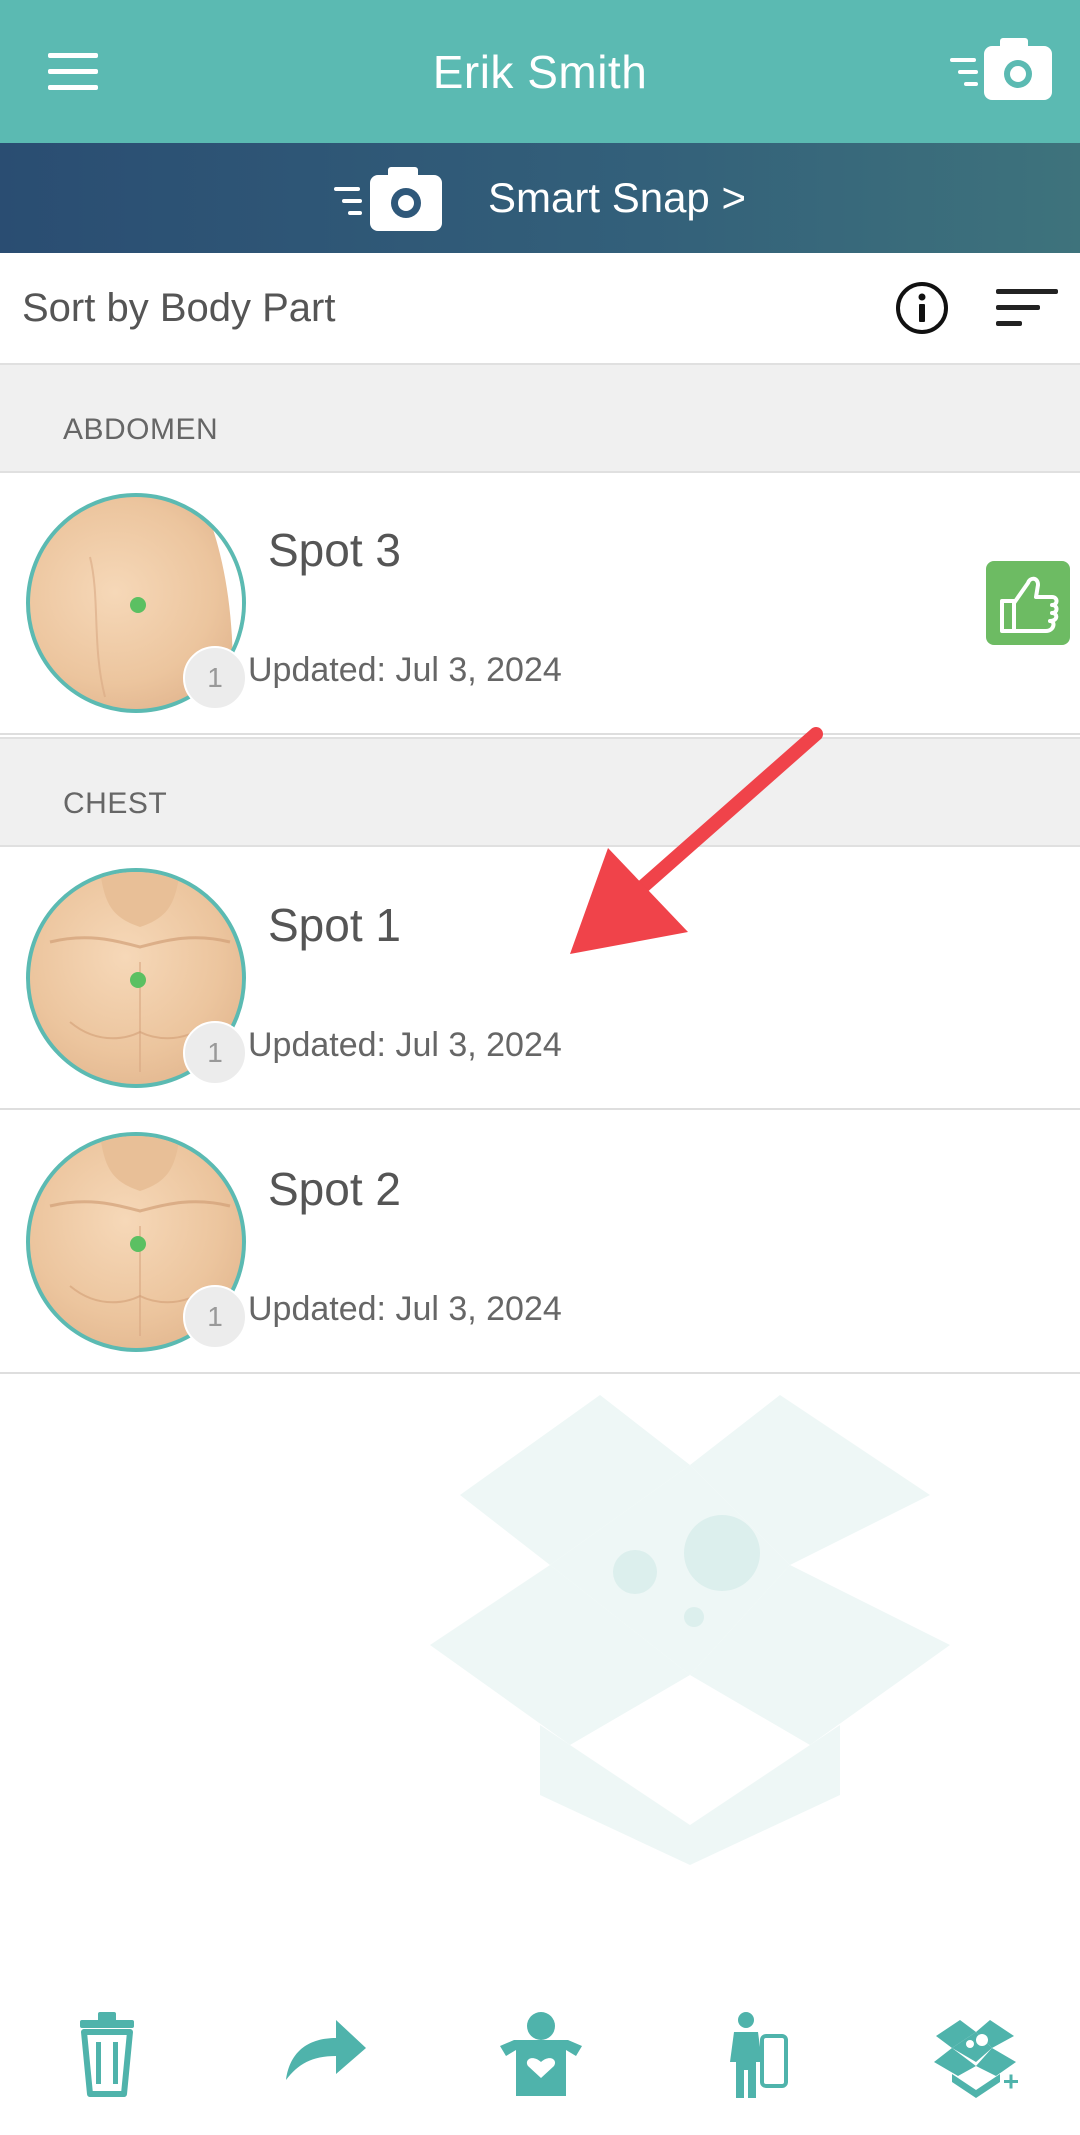  I want to click on smart-snap-button: Smart Snap >, so click(540, 198).